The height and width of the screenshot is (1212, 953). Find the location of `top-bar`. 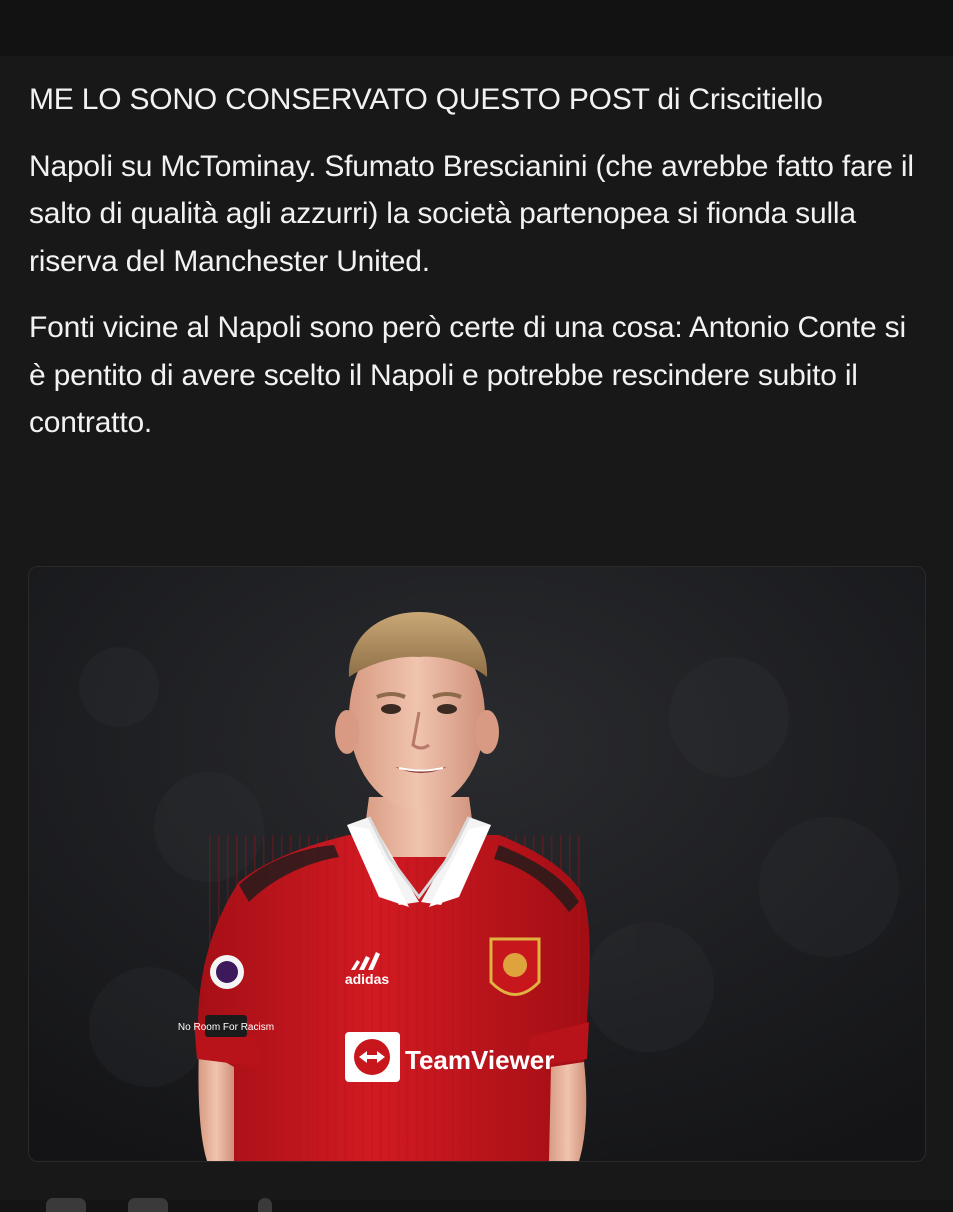

top-bar is located at coordinates (476, 28).